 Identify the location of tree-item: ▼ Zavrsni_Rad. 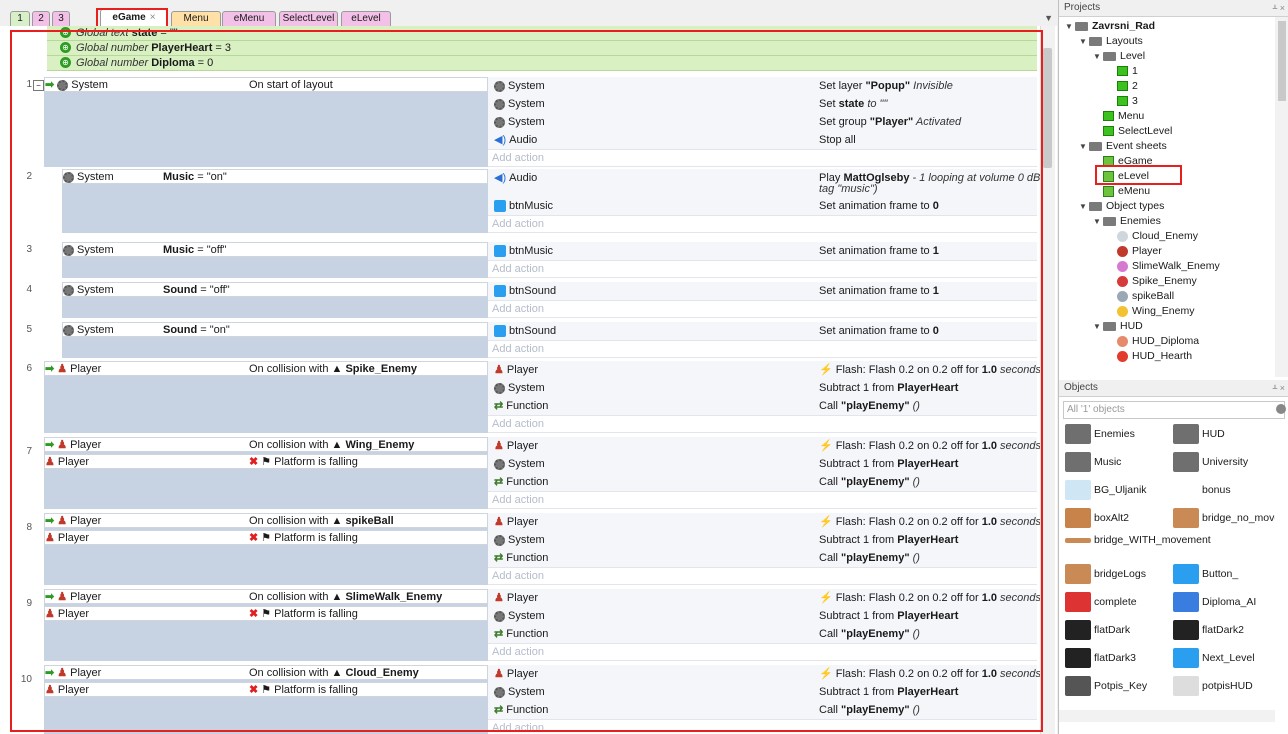
(1110, 26).